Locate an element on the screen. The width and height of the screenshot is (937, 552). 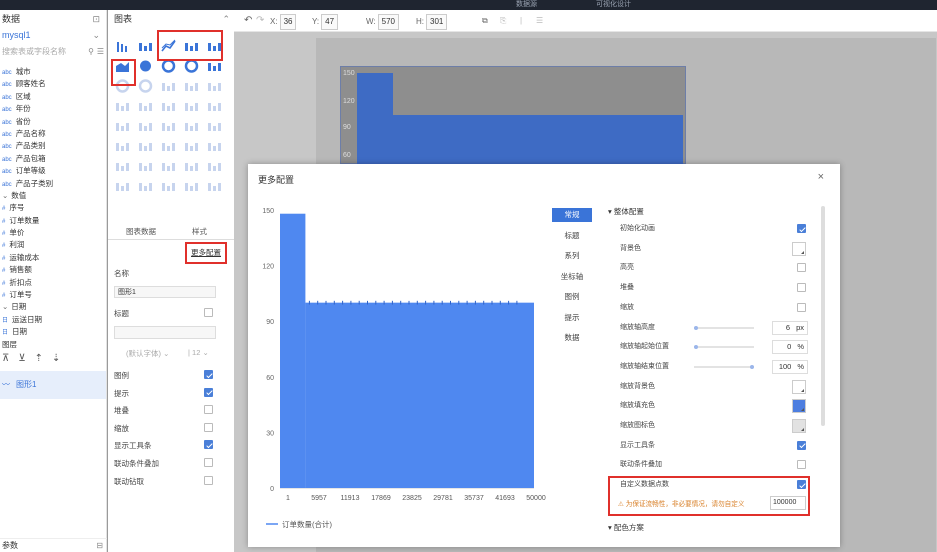
x-input: 36 is located at coordinates (288, 22).